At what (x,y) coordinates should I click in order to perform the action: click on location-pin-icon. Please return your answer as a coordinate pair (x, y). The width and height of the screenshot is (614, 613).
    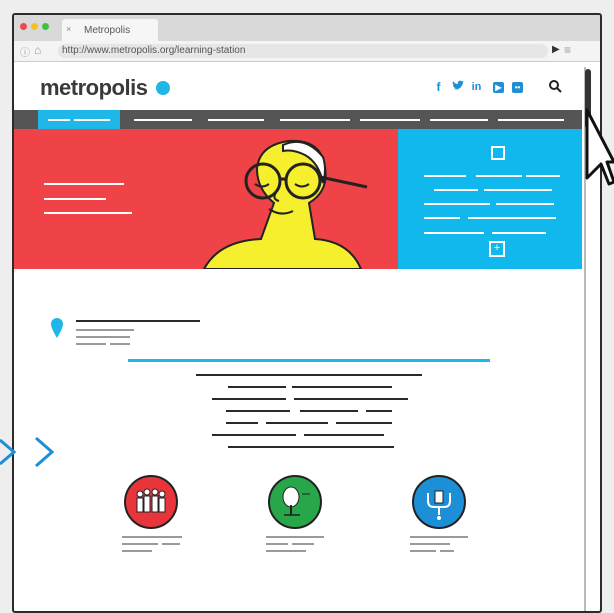
    Looking at the image, I should click on (57, 330).